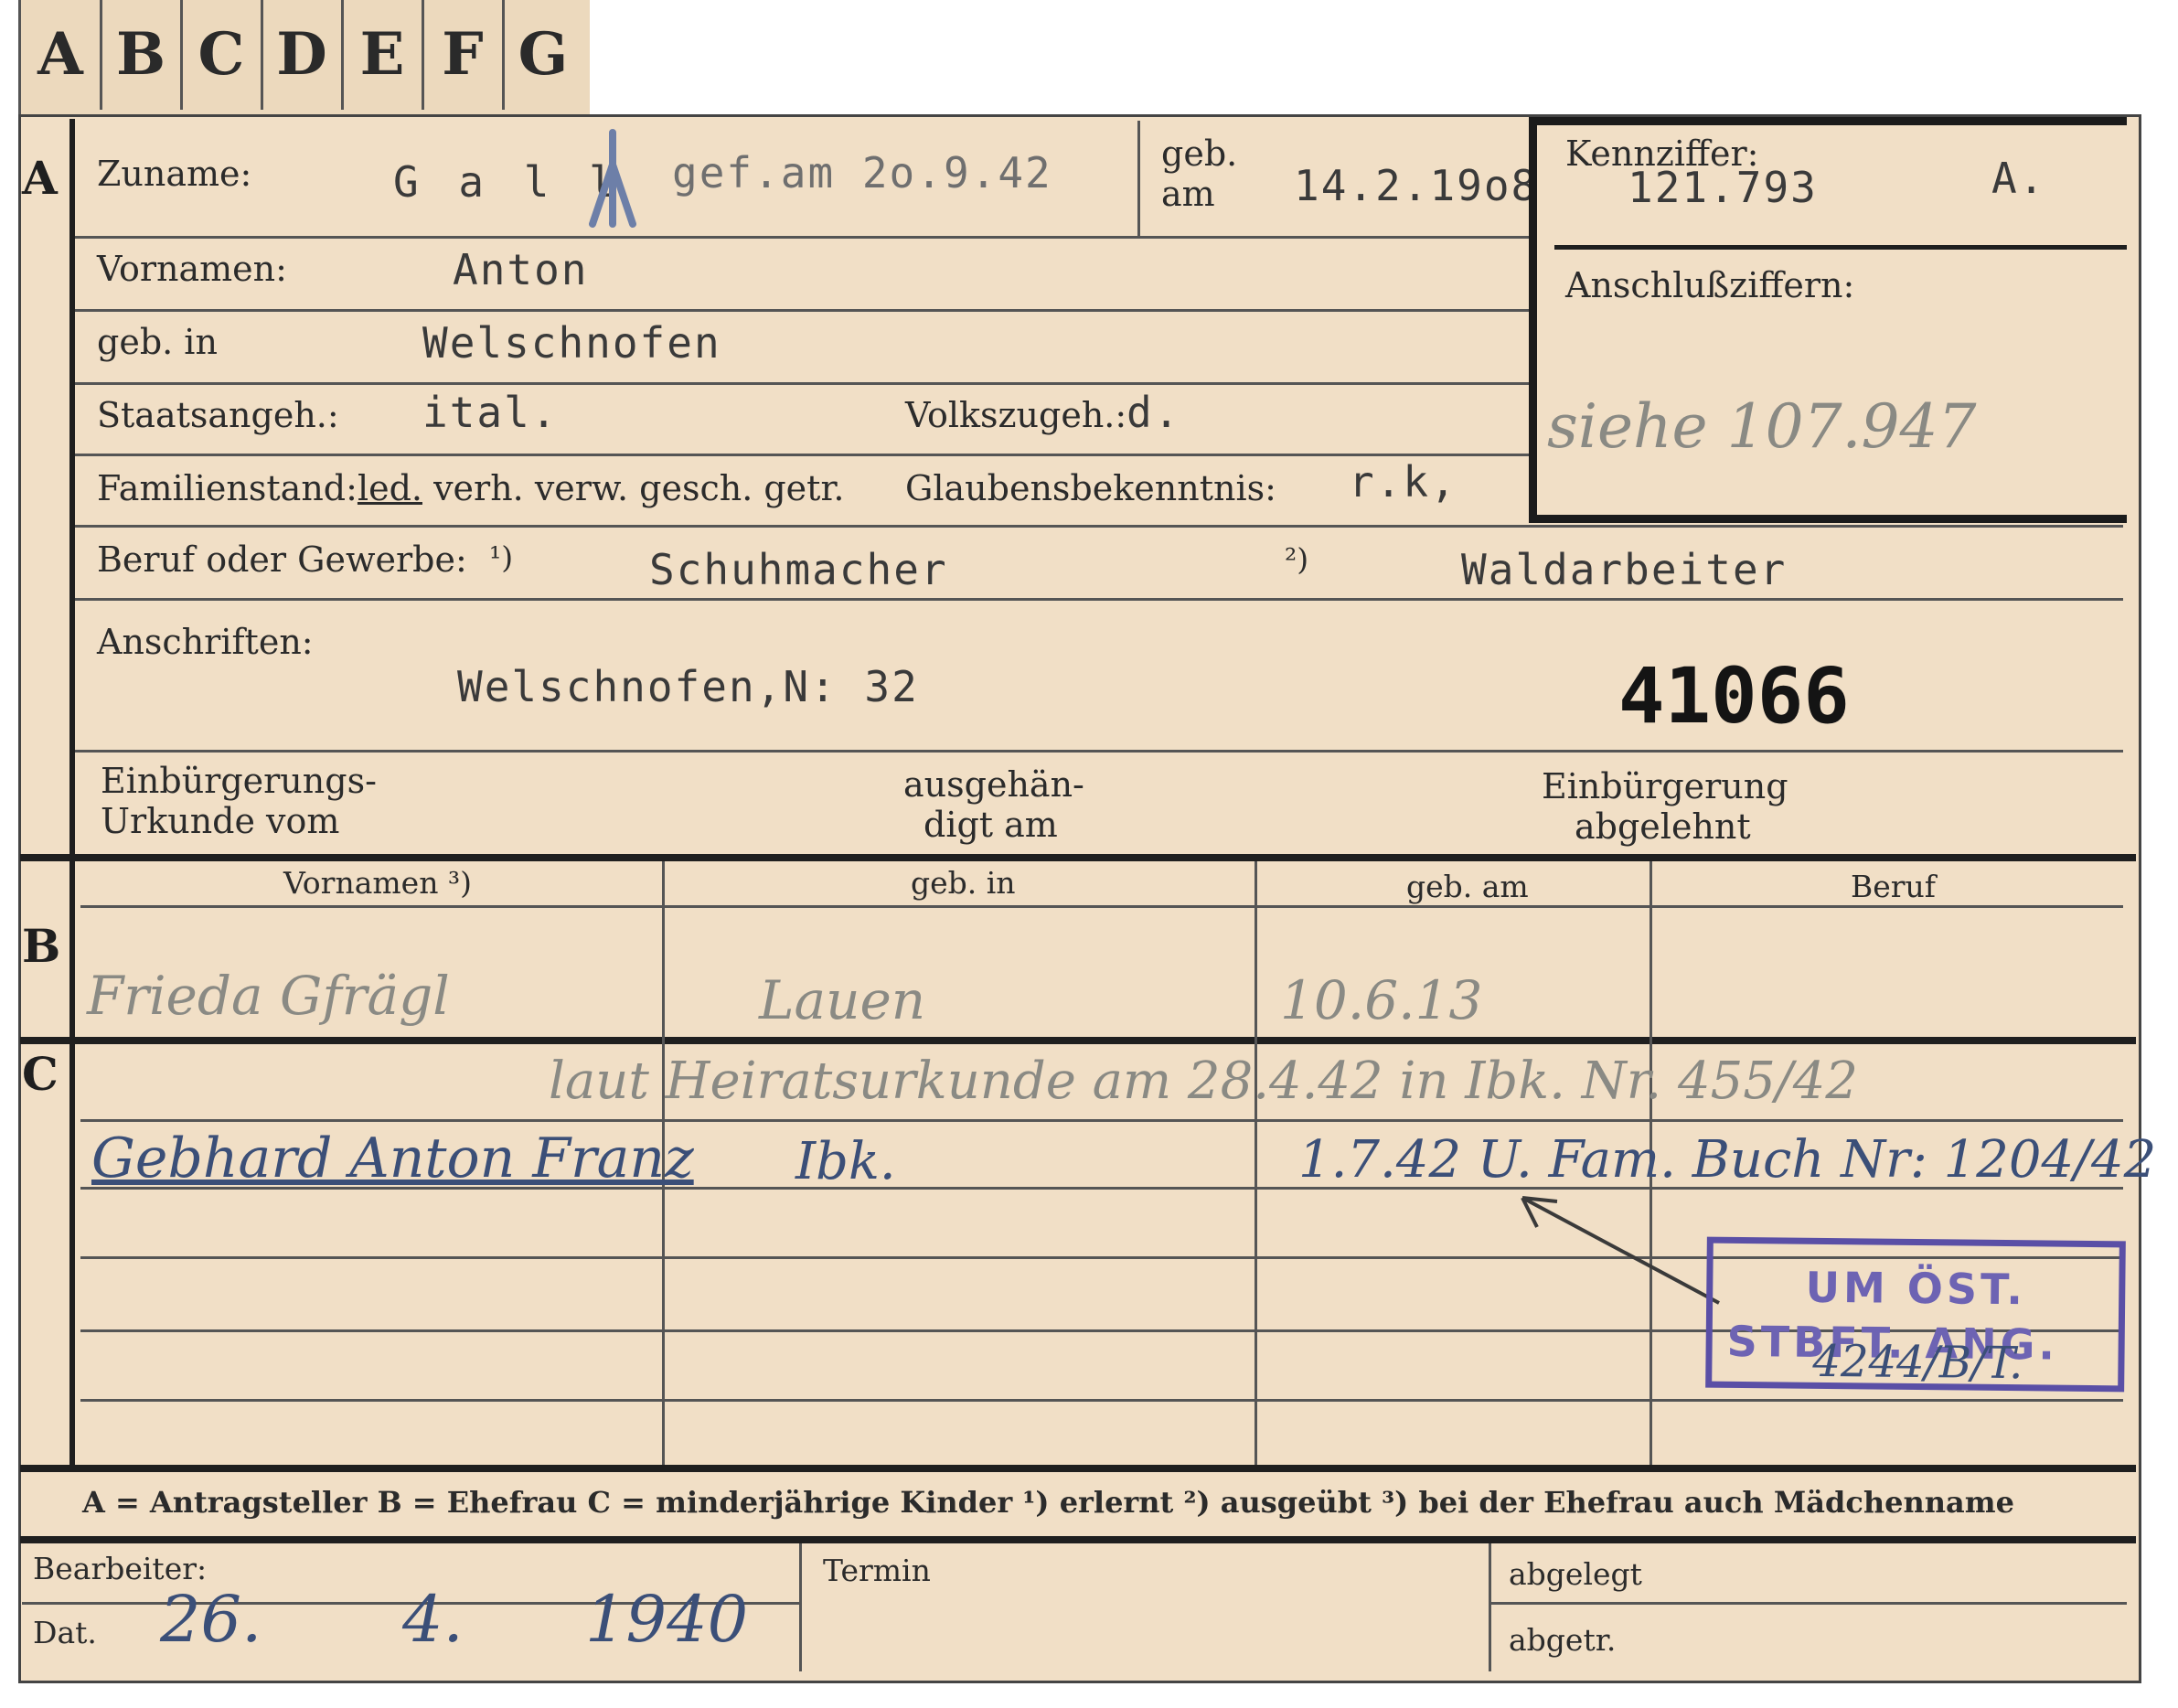 The image size is (2178, 1708). What do you see at coordinates (42, 946) in the screenshot?
I see `section-letter-b: B` at bounding box center [42, 946].